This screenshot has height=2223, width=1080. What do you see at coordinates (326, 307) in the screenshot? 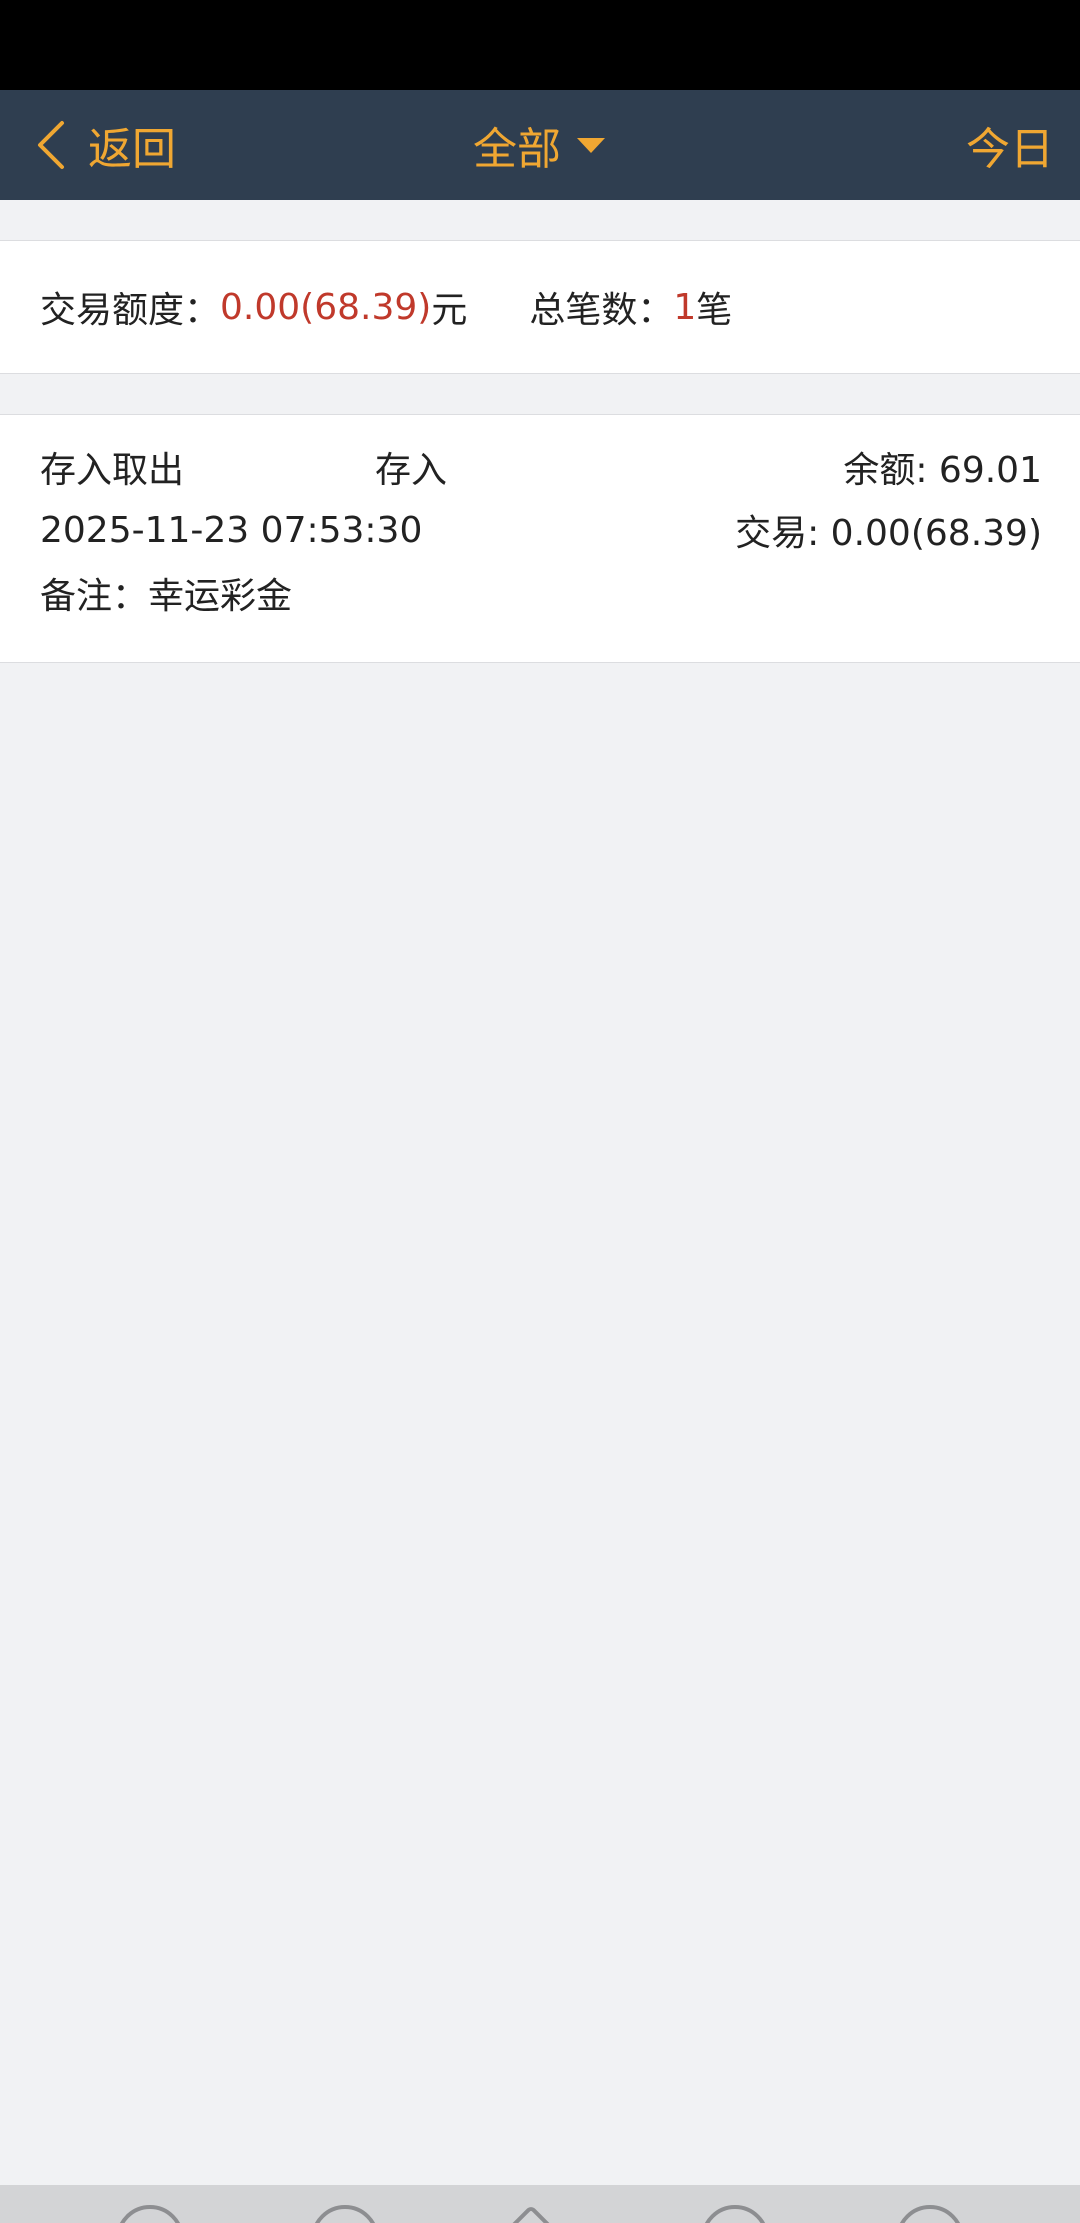
I see `amount-value: 0.00(68.39)` at bounding box center [326, 307].